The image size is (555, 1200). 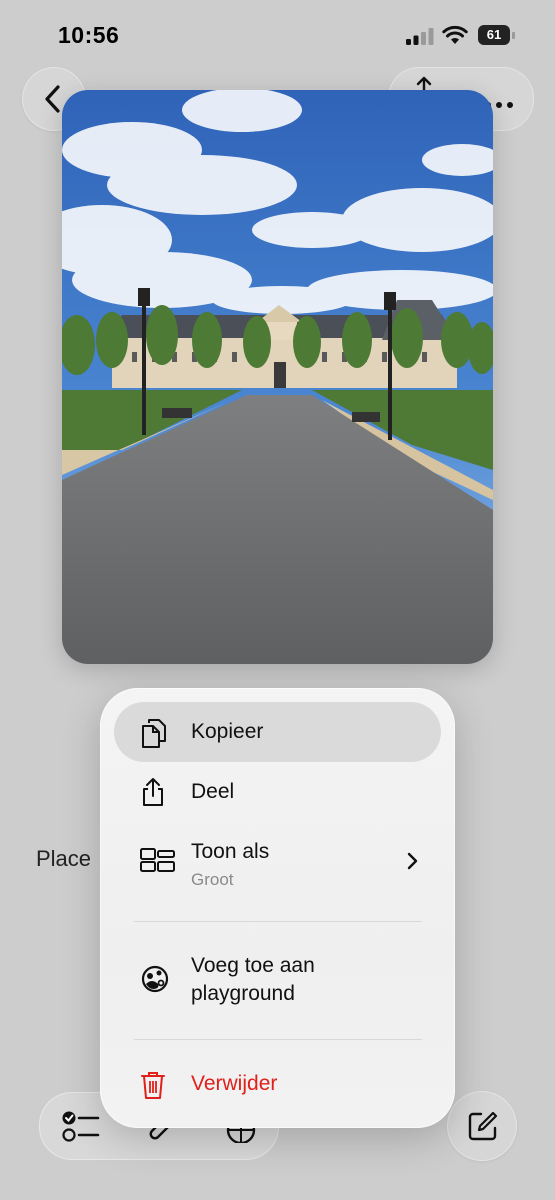 I want to click on menu-item-copy: Kopieer, so click(x=277, y=732).